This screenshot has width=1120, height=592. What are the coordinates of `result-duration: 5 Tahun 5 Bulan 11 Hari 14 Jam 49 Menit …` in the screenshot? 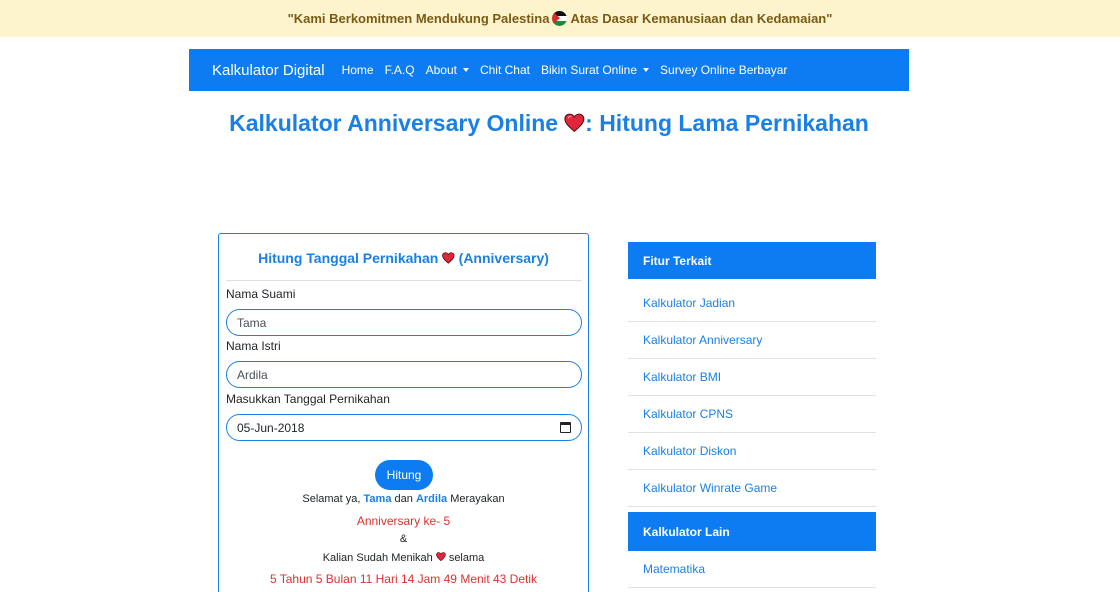 It's located at (403, 579).